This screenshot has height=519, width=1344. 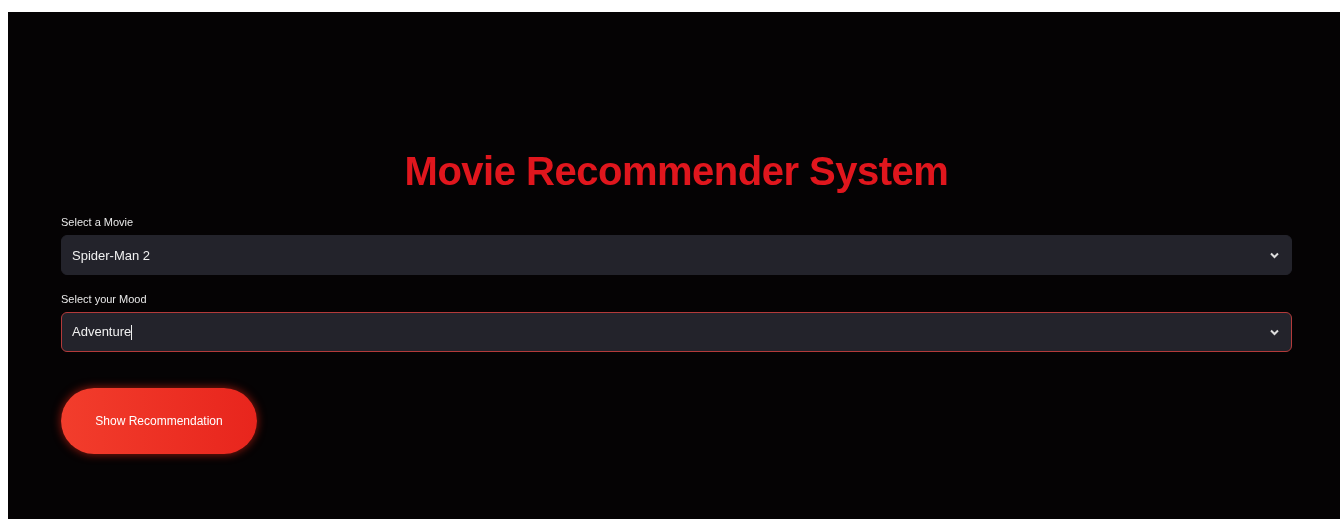 I want to click on field-label: Select your Mood, so click(x=104, y=299).